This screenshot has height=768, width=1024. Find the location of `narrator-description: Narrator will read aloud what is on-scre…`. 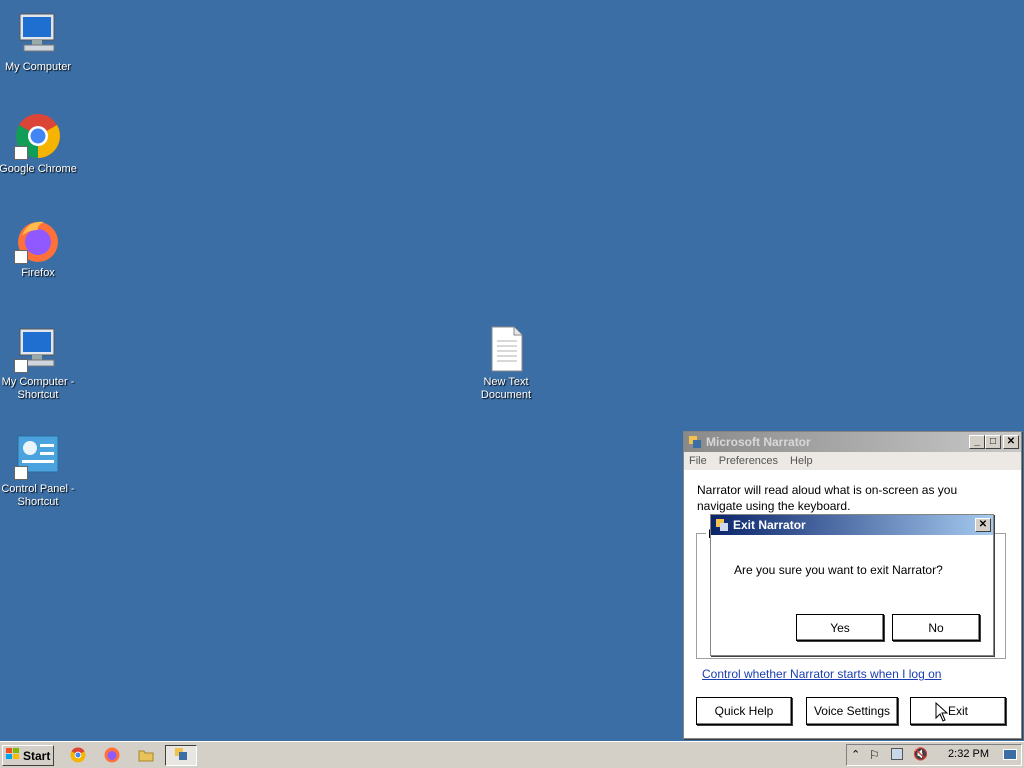

narrator-description: Narrator will read aloud what is on-scre… is located at coordinates (827, 498).